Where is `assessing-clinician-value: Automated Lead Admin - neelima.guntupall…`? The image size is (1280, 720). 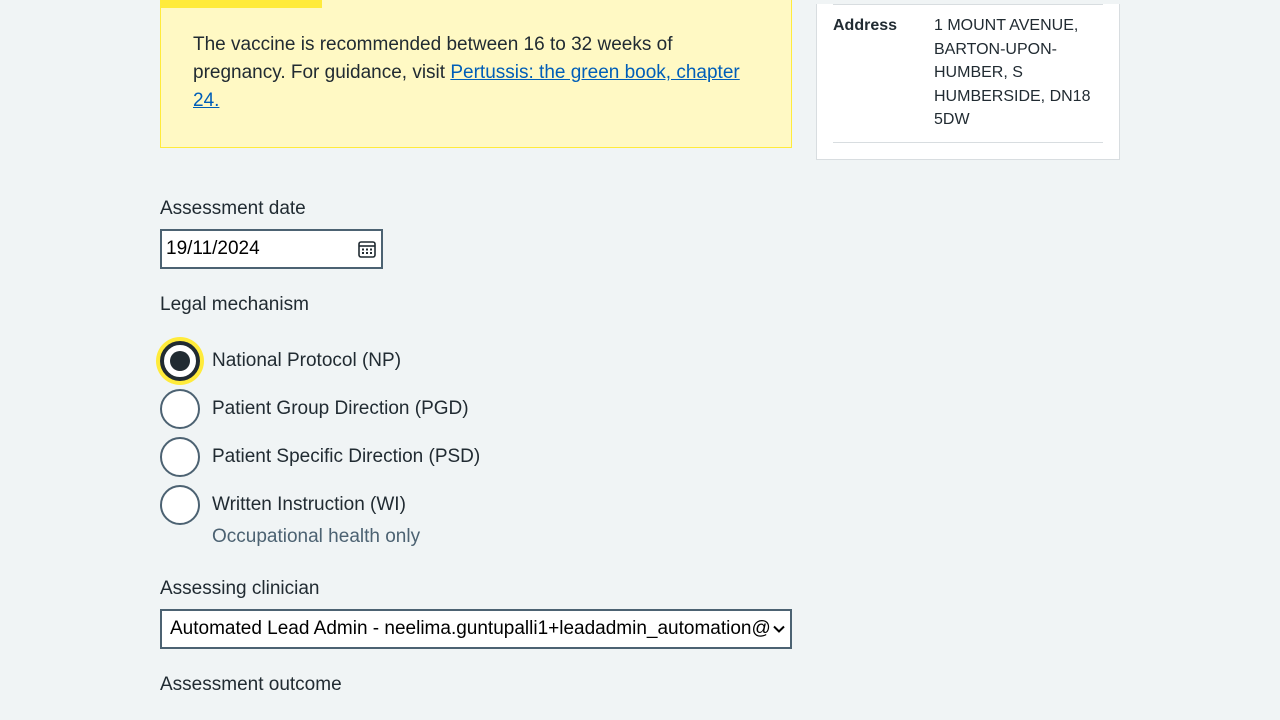 assessing-clinician-value: Automated Lead Admin - neelima.guntupall… is located at coordinates (471, 628).